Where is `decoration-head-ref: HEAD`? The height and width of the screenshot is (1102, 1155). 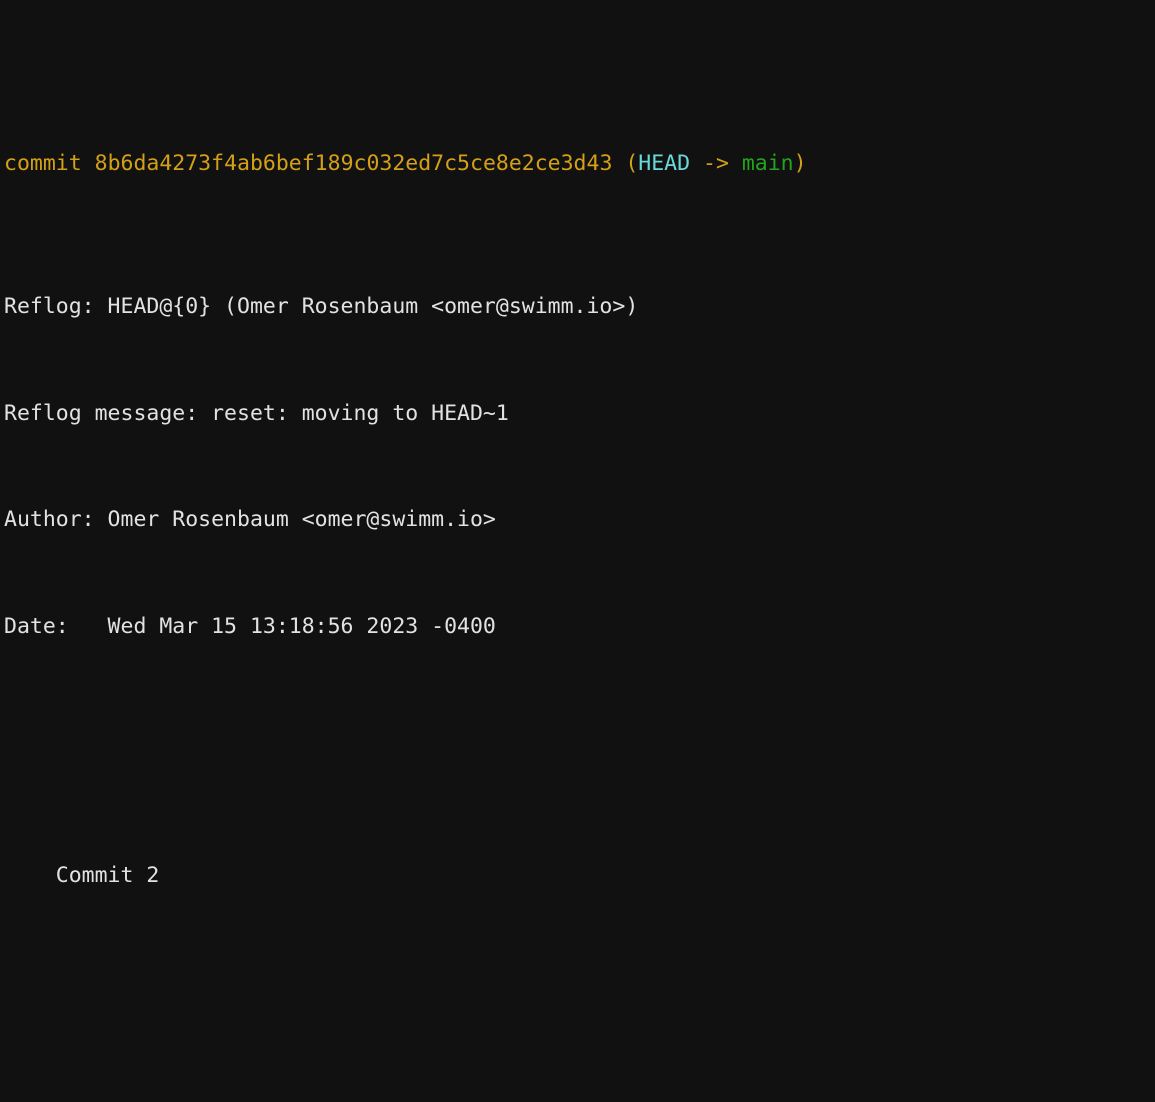
decoration-head-ref: HEAD is located at coordinates (664, 164).